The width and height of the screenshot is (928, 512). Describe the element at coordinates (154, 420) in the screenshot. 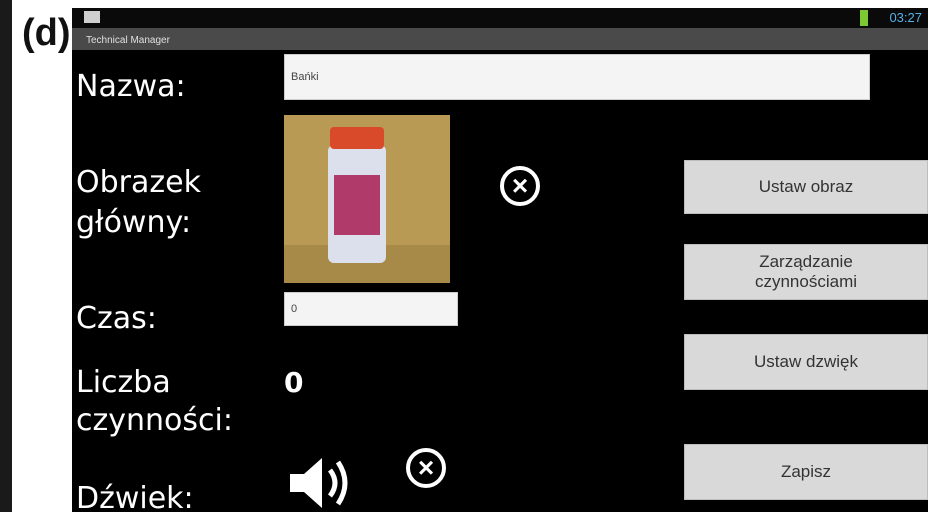

I see `activity-count-label-line2: czynności:` at that location.